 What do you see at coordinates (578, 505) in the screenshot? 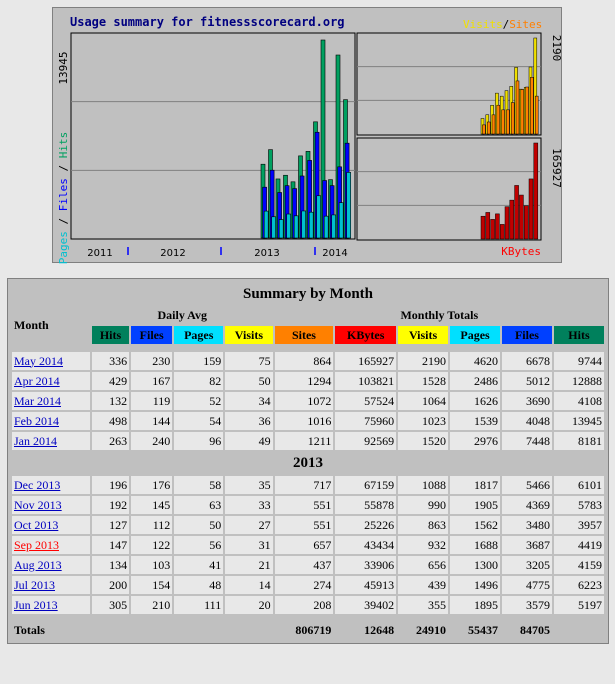
I see `value-cell: 5783` at bounding box center [578, 505].